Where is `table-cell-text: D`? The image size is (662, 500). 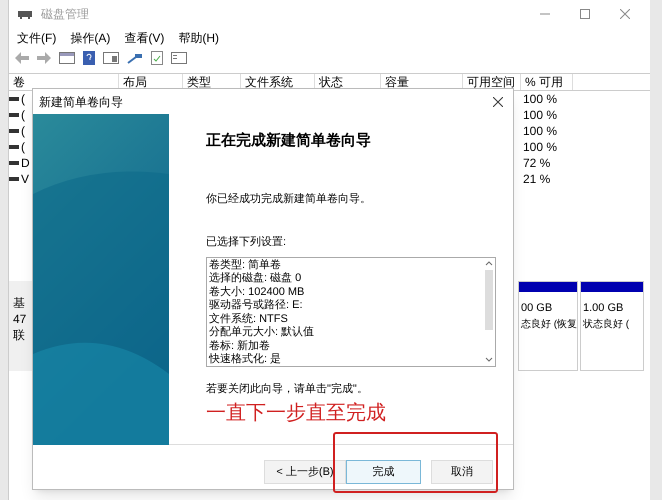
table-cell-text: D is located at coordinates (25, 163).